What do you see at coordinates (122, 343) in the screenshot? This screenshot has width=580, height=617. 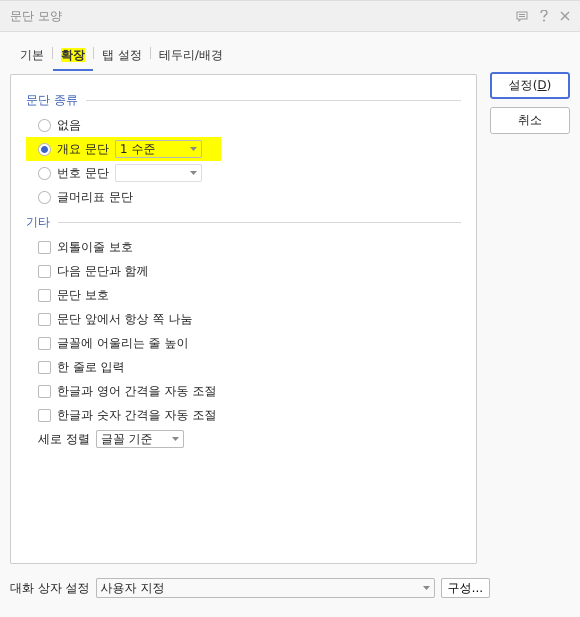 I see `checkbox-label: 글꼴에 어울리는 줄 높이` at bounding box center [122, 343].